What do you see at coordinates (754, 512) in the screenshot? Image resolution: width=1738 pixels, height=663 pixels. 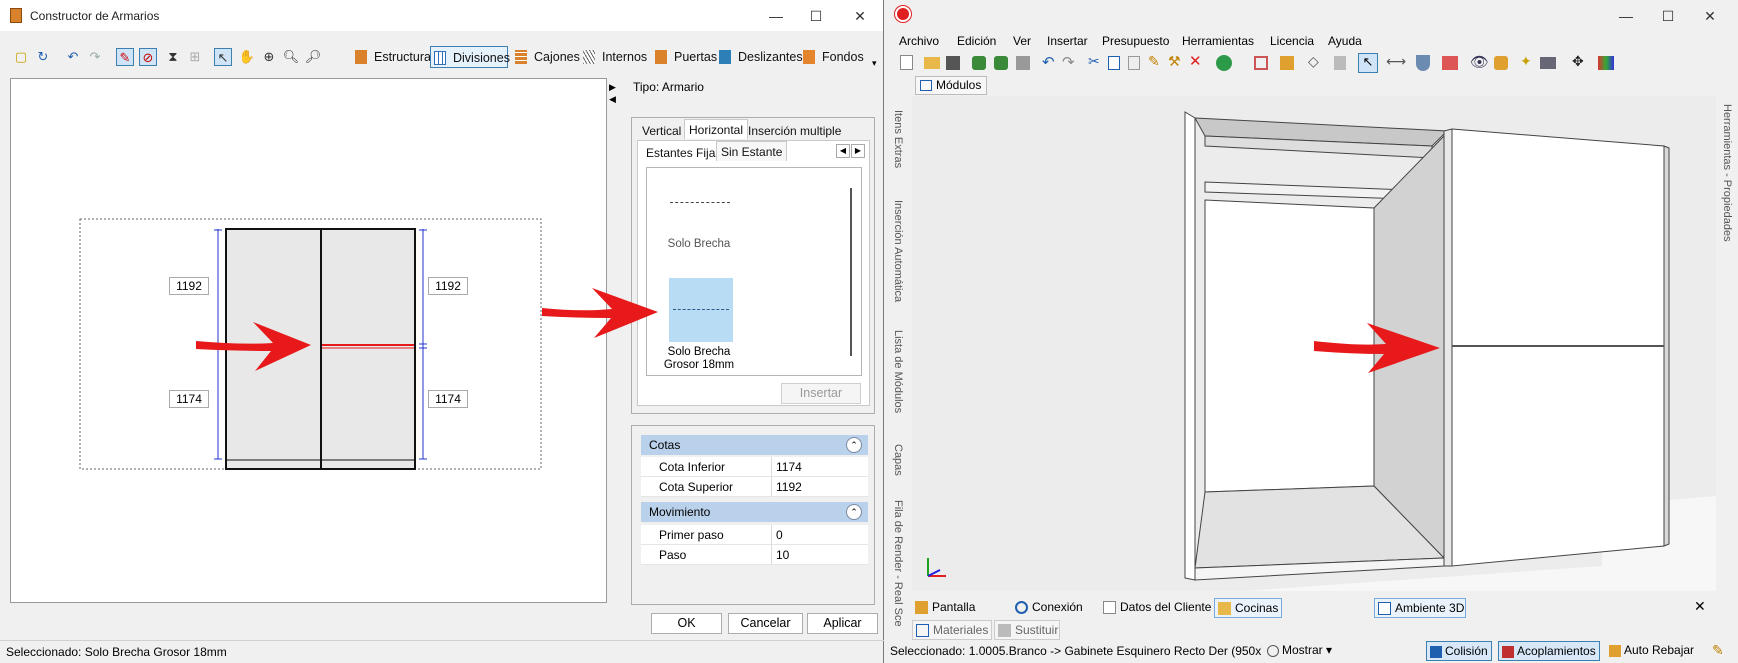 I see `movimiento-header: Movimiento ⌃` at bounding box center [754, 512].